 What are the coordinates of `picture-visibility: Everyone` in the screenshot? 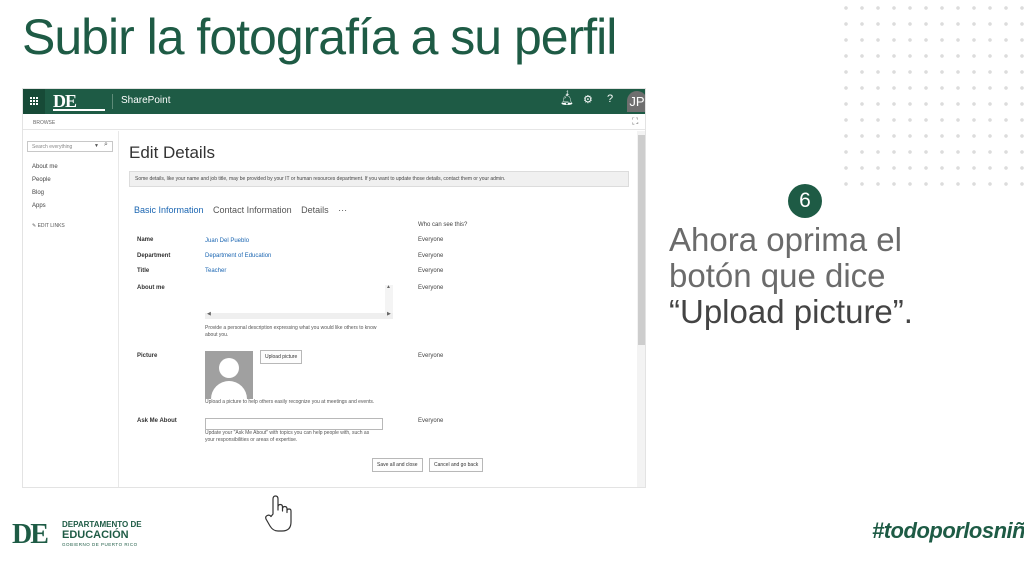 It's located at (431, 356).